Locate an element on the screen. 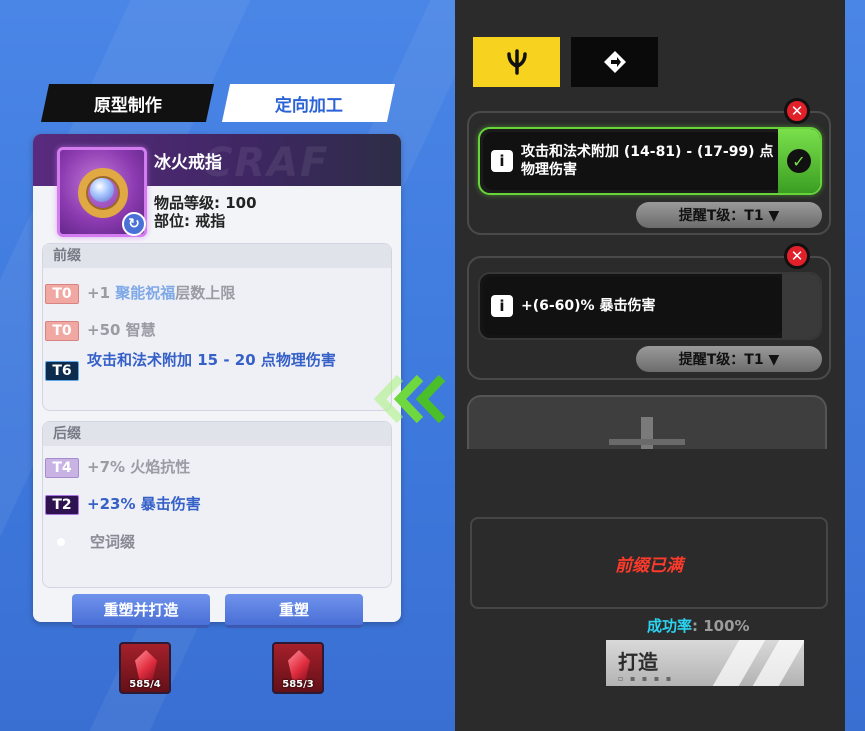  target-mod-text: 攻击和法术附加 (14-81) - (17-99) 点物理伤害 is located at coordinates (647, 161).